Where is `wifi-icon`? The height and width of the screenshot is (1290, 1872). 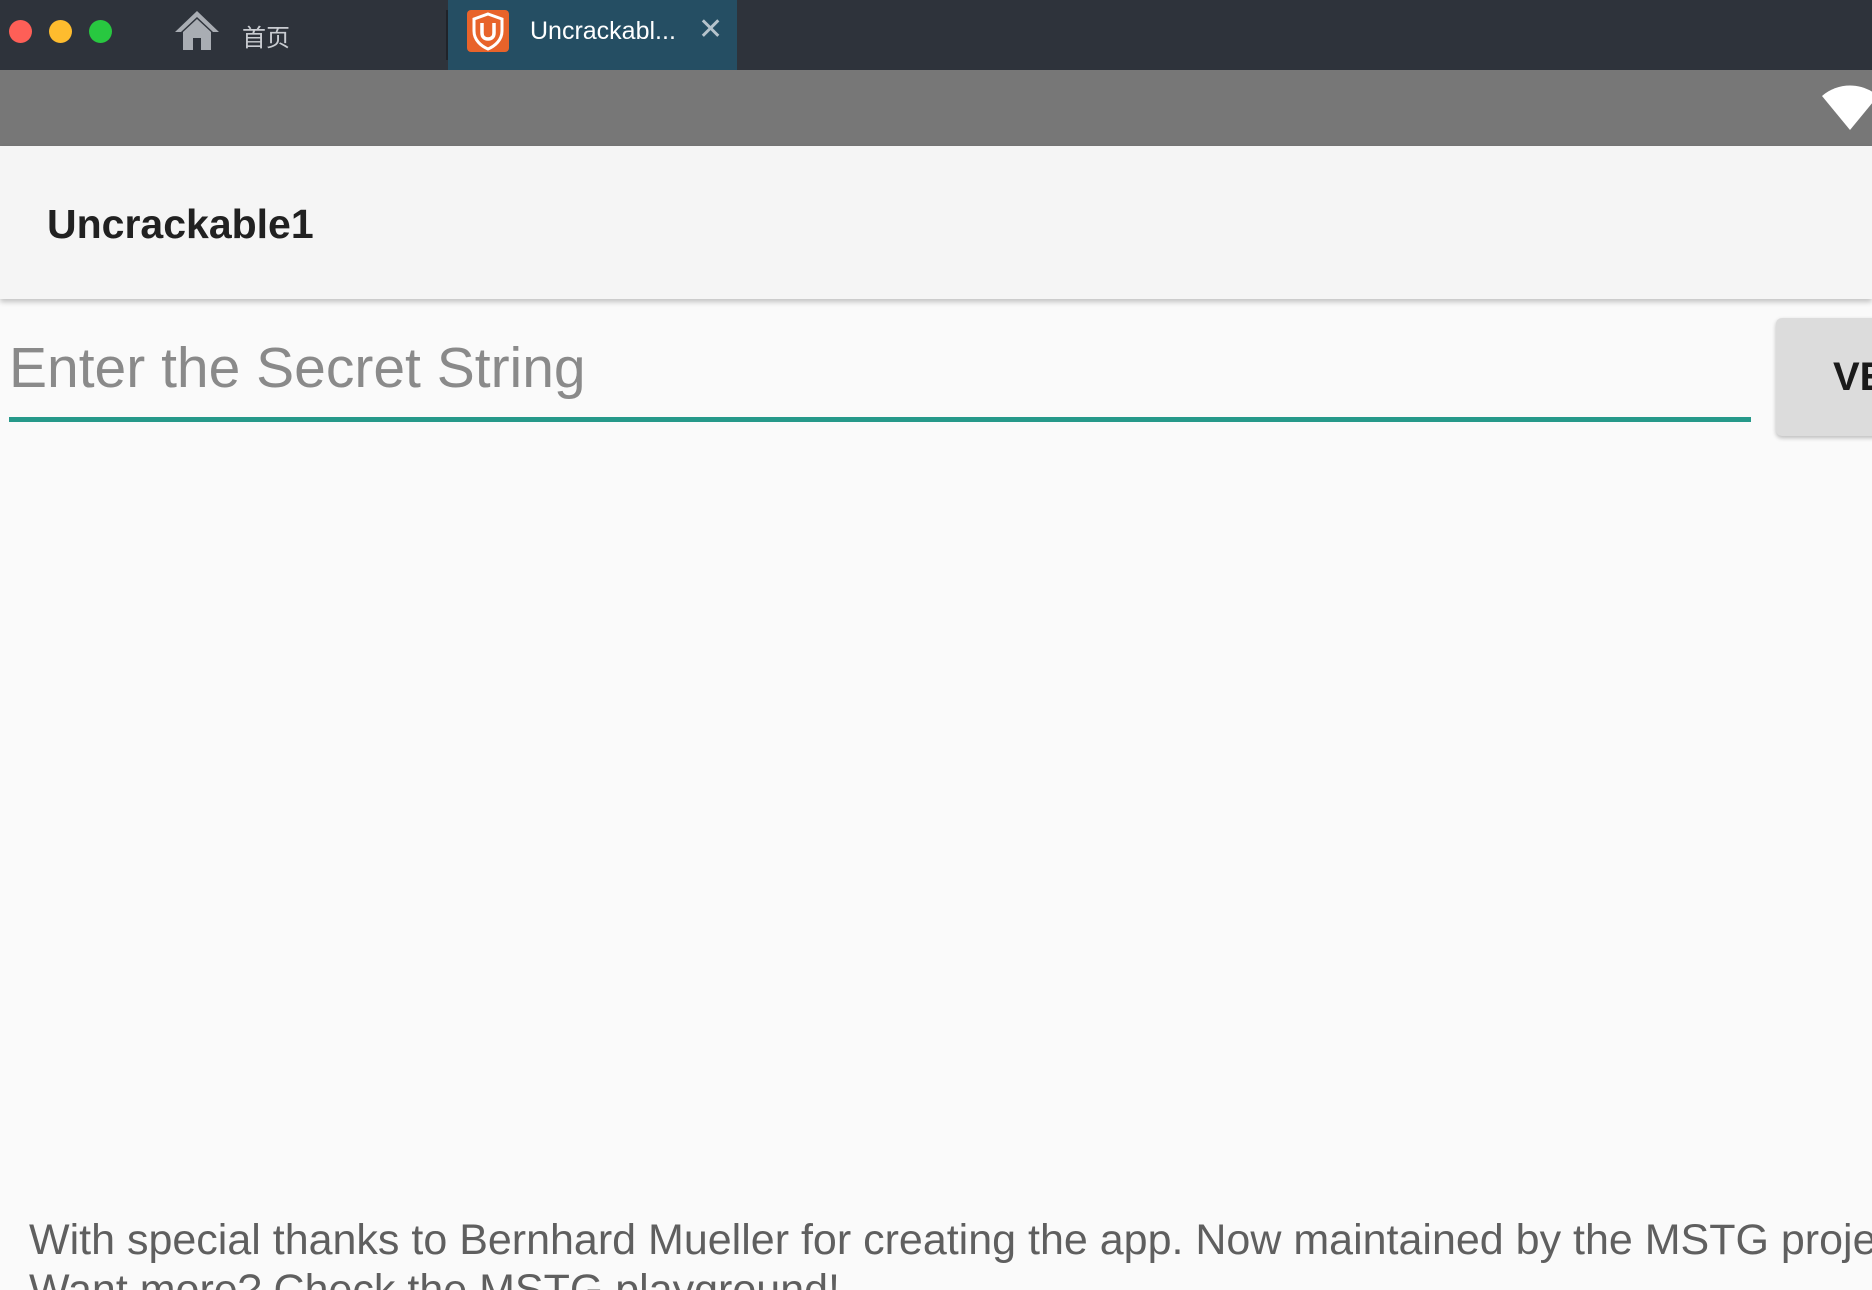 wifi-icon is located at coordinates (1847, 107).